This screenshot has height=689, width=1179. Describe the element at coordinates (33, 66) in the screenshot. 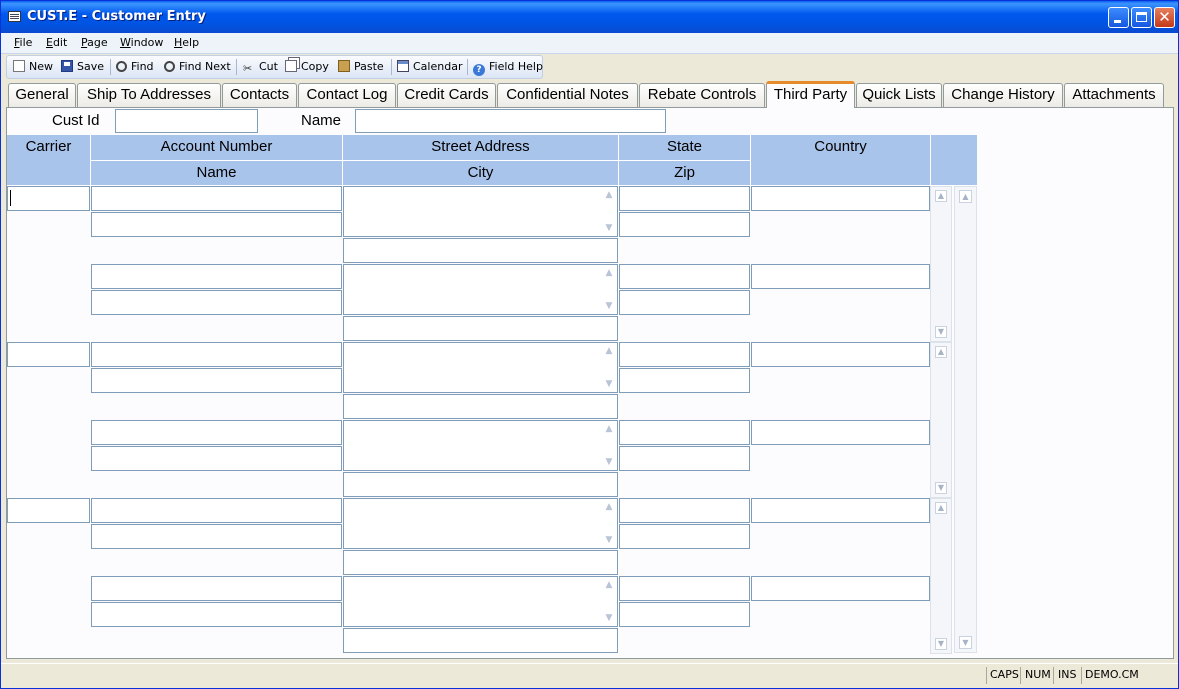

I see `new-button: New` at that location.